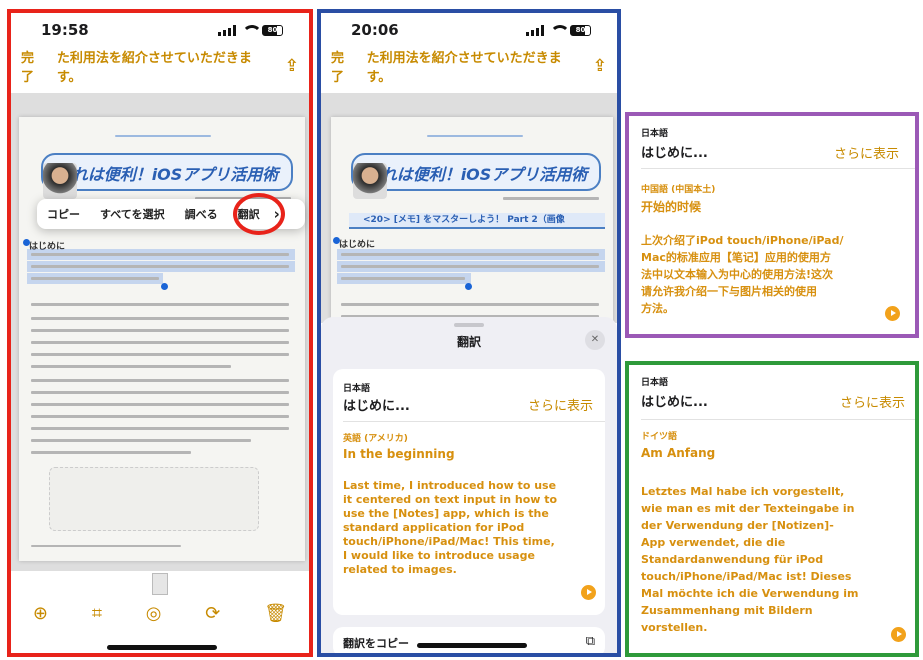 This screenshot has width=923, height=660. Describe the element at coordinates (376, 643) in the screenshot. I see `copy-translation-label: 翻訳をコピー` at that location.